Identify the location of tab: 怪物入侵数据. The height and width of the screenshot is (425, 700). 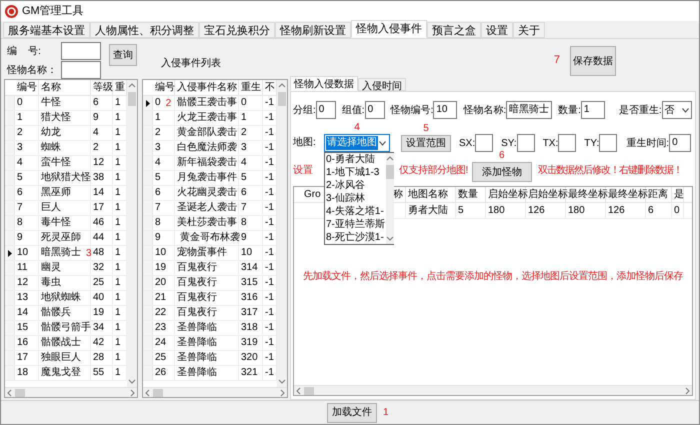
(324, 83).